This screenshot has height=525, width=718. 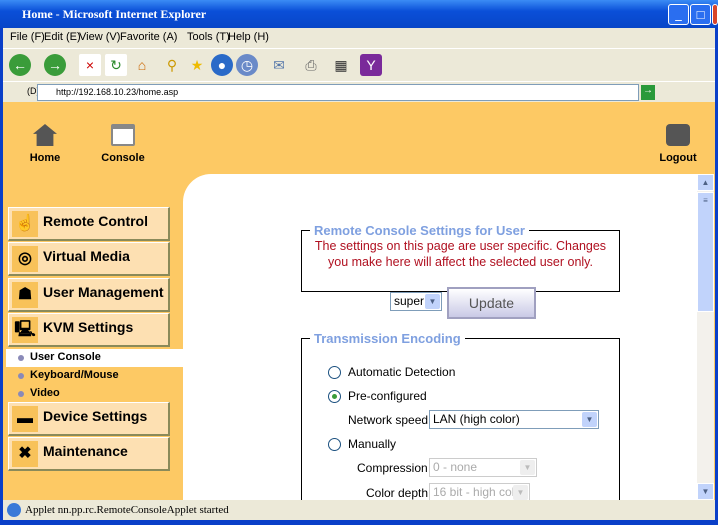 What do you see at coordinates (117, 92) in the screenshot?
I see `address-url: http://192.168.10.23/home.asp` at bounding box center [117, 92].